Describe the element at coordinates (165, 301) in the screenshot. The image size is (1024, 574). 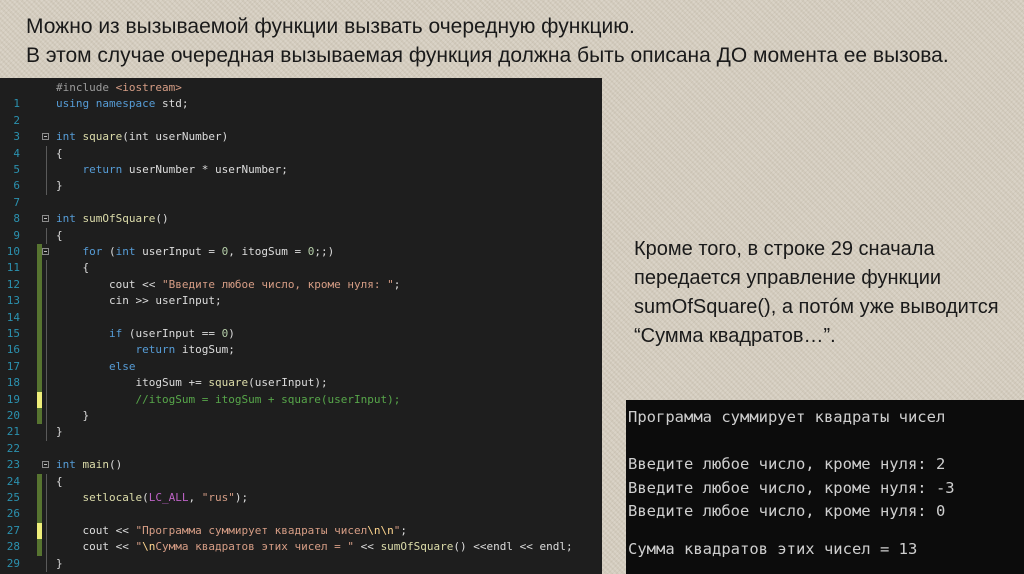
I see `code-text: cin >> userInput;` at that location.